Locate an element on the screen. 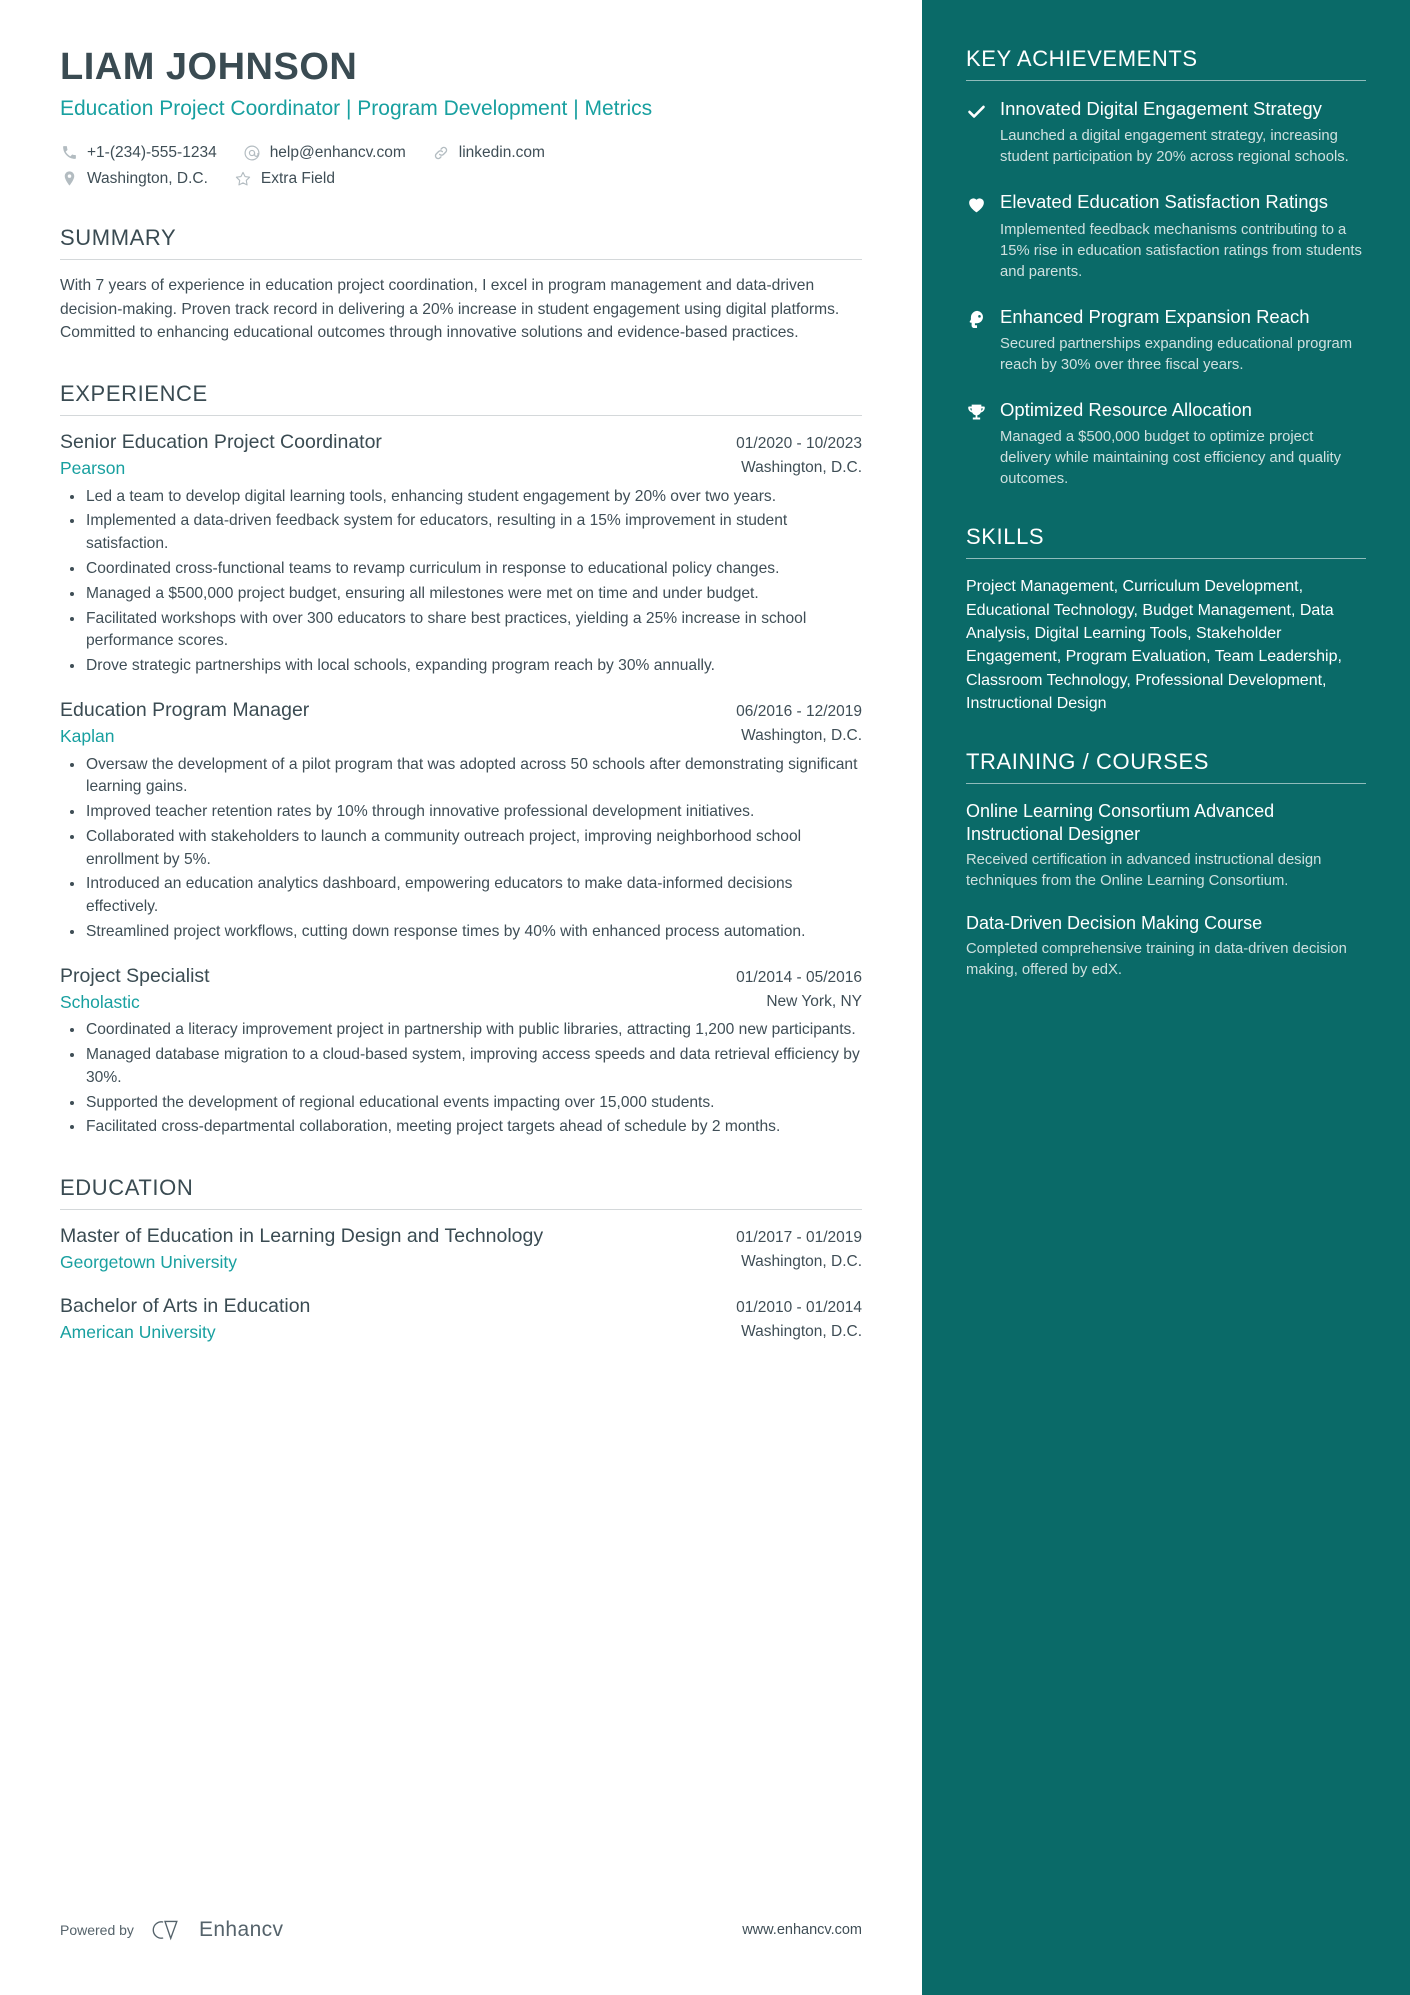 The width and height of the screenshot is (1410, 1995). education-entry-subheader: Georgetown University Washington, D.C. is located at coordinates (461, 1262).